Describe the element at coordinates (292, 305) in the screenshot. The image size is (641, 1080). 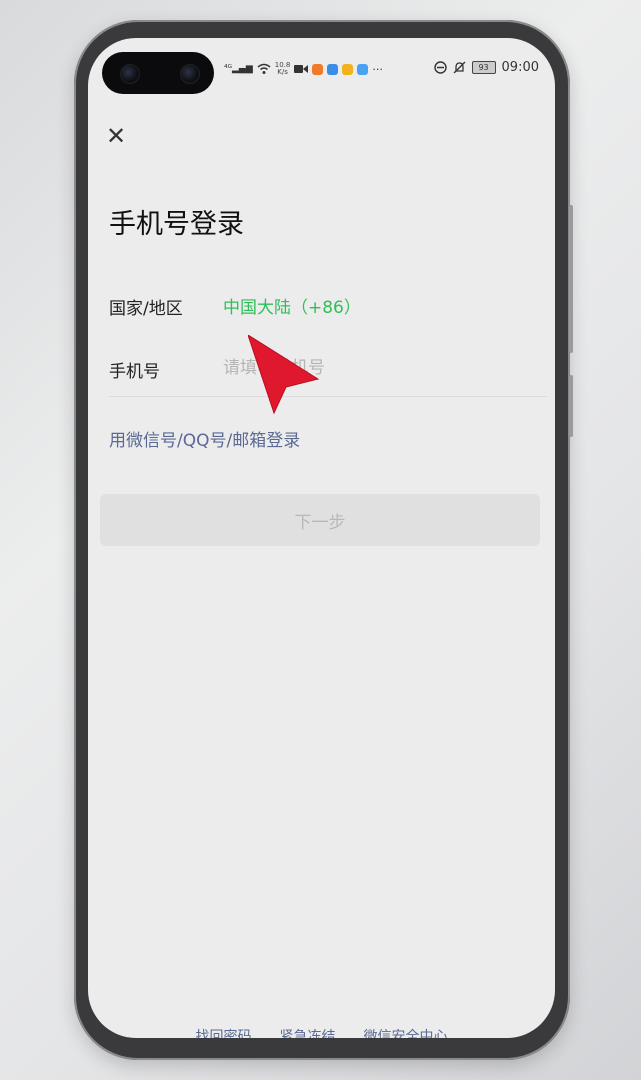
I see `country-selector: 中国大陆（+86）` at that location.